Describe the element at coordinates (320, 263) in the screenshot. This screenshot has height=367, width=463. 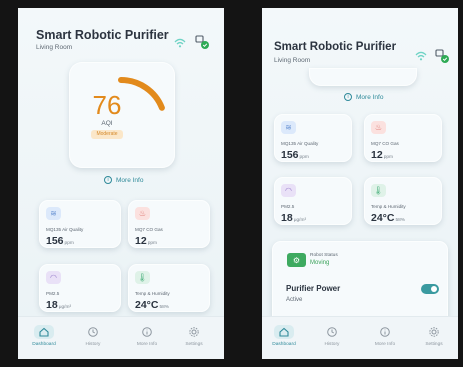
I see `robot-status-value: Moving` at that location.